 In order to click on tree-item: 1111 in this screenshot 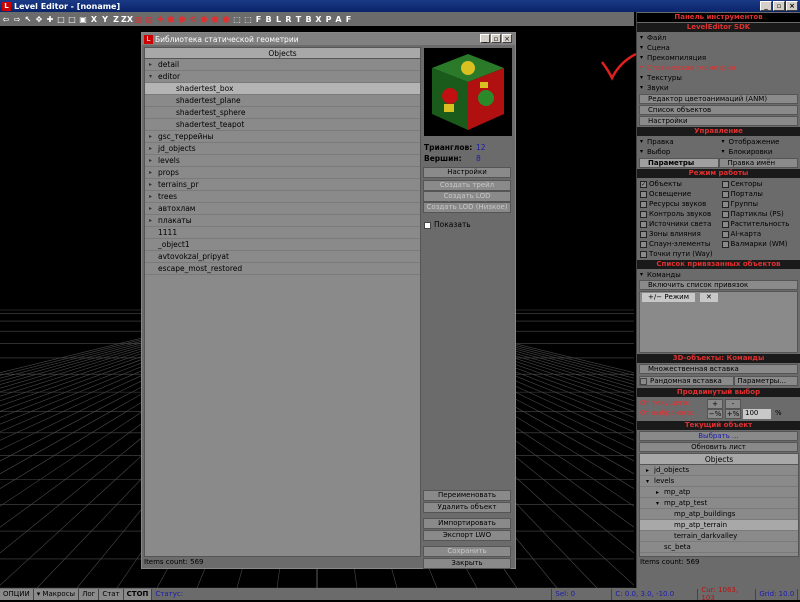, I will do `click(282, 233)`.